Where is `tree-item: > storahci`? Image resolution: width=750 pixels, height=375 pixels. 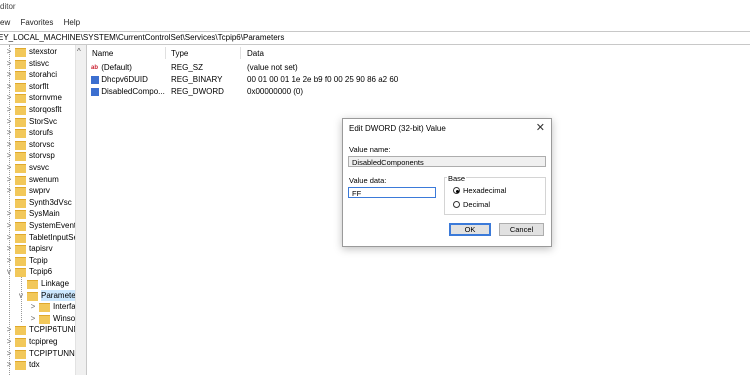 tree-item: > storahci is located at coordinates (37, 75).